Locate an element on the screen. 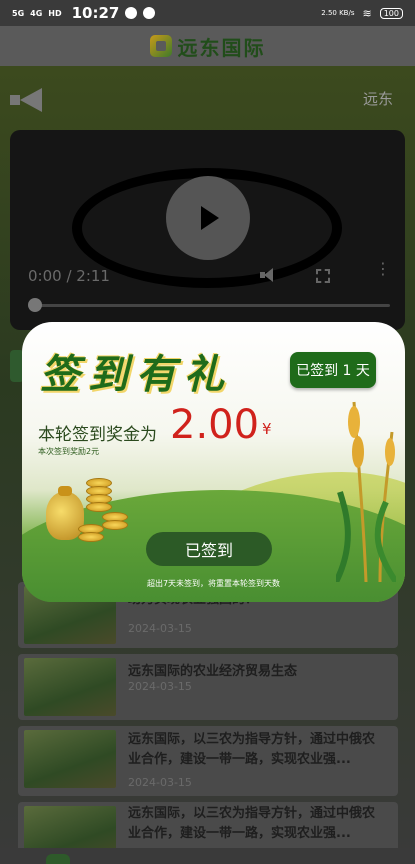 Image resolution: width=415 pixels, height=864 pixels. reward-amount-label: 本轮签到奖金为 is located at coordinates (97, 435).